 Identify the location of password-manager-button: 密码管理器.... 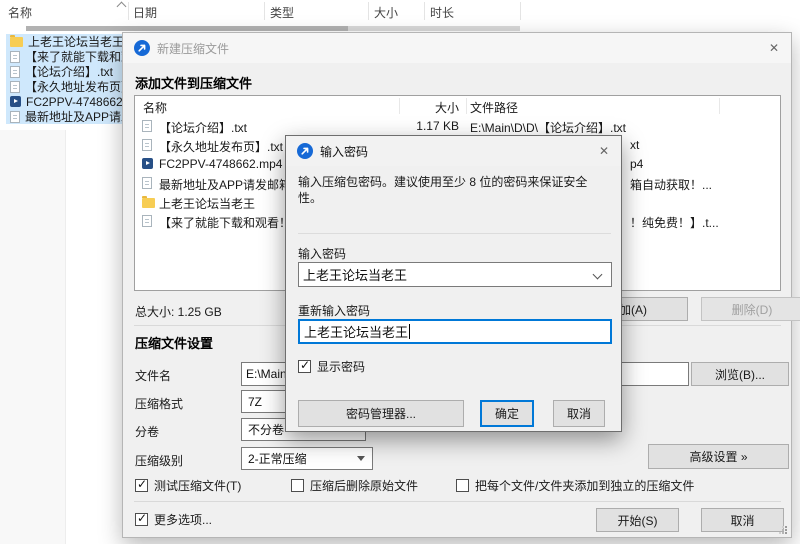
(381, 413).